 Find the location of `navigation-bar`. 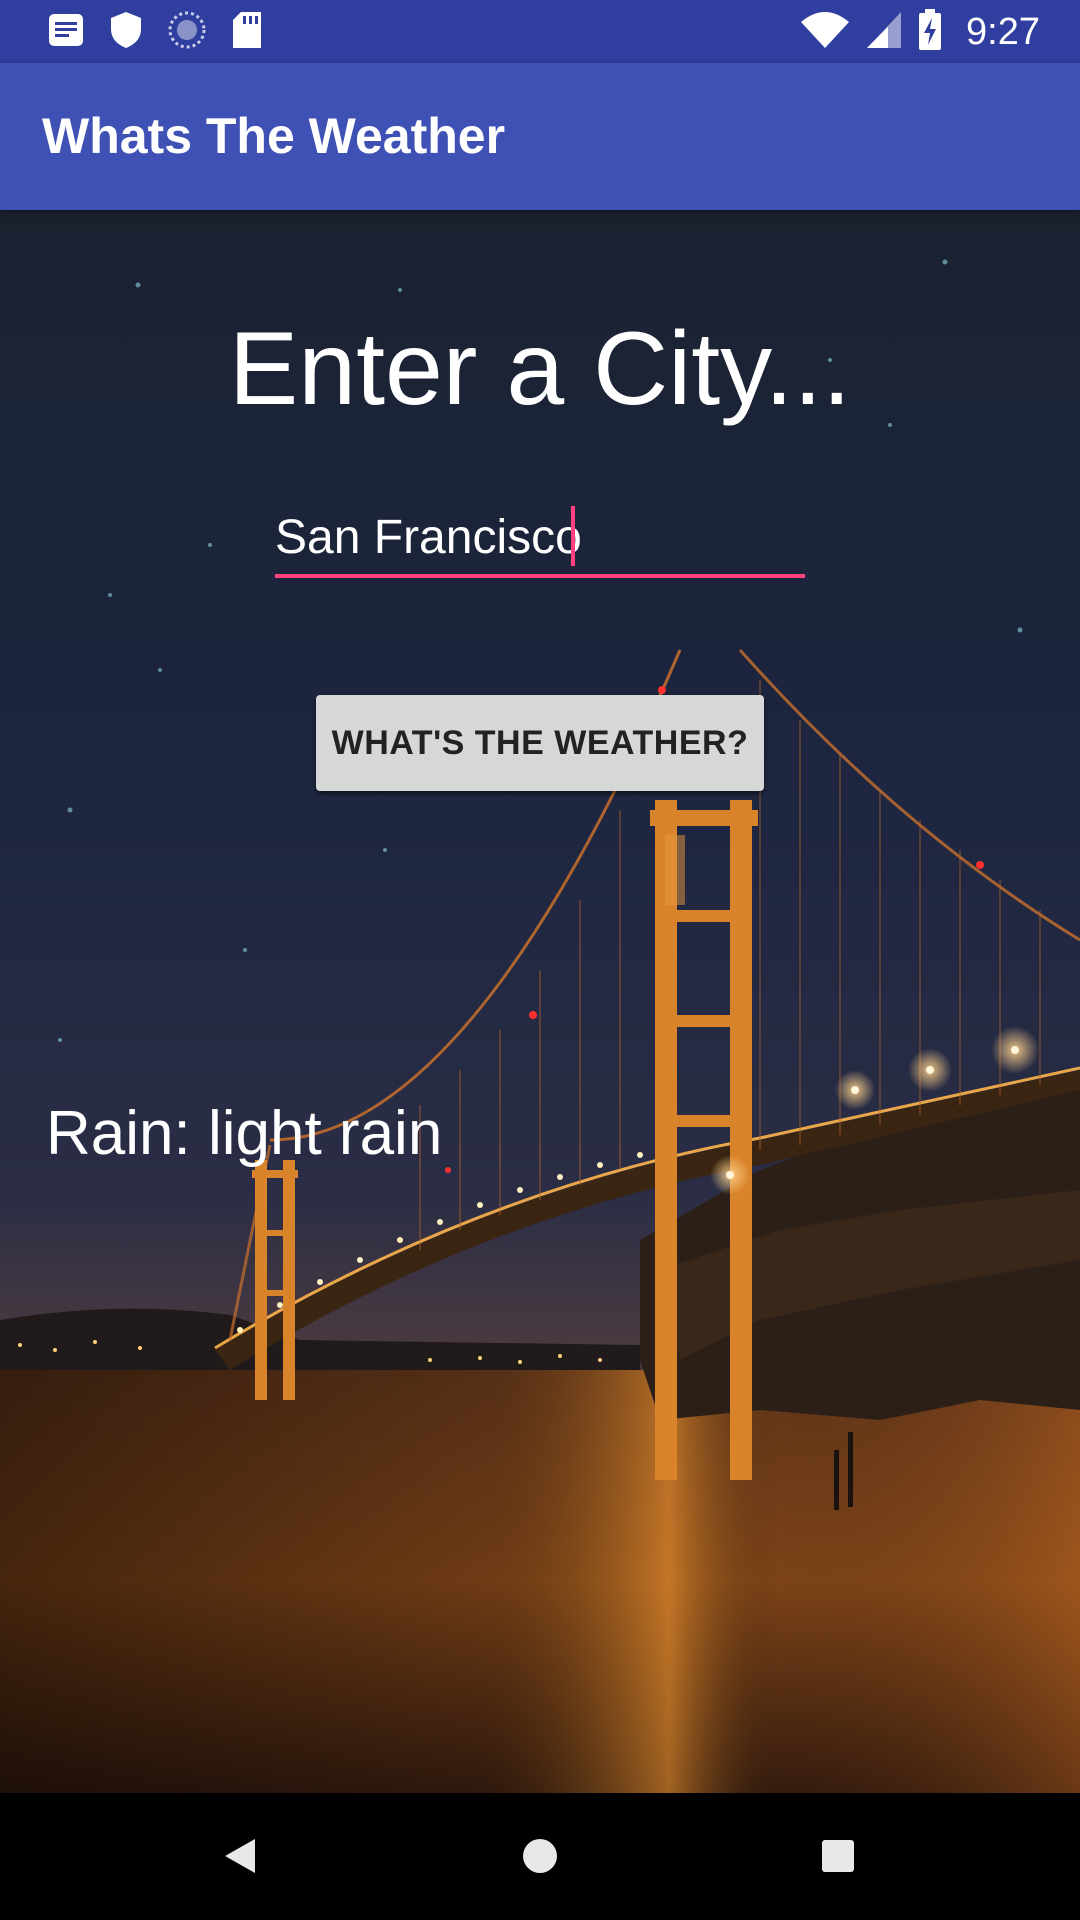

navigation-bar is located at coordinates (540, 1856).